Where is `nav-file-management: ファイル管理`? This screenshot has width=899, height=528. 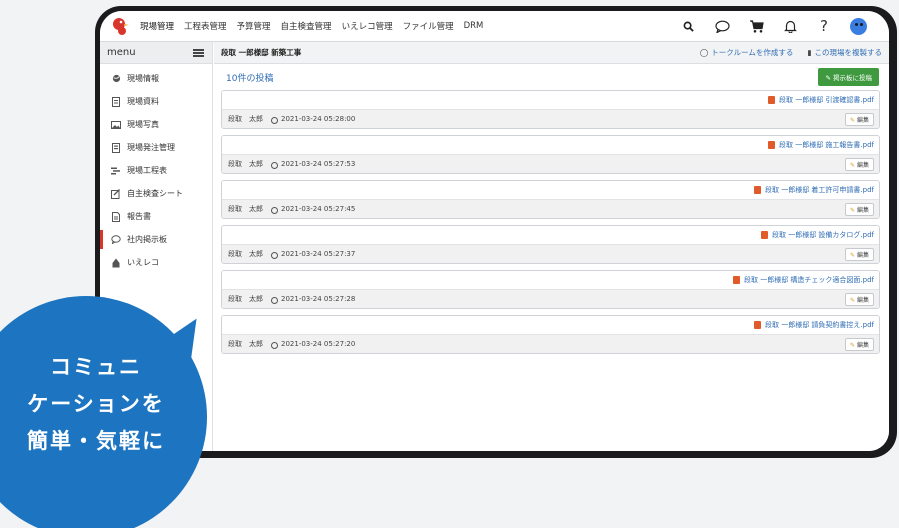
nav-file-management: ファイル管理 is located at coordinates (428, 26).